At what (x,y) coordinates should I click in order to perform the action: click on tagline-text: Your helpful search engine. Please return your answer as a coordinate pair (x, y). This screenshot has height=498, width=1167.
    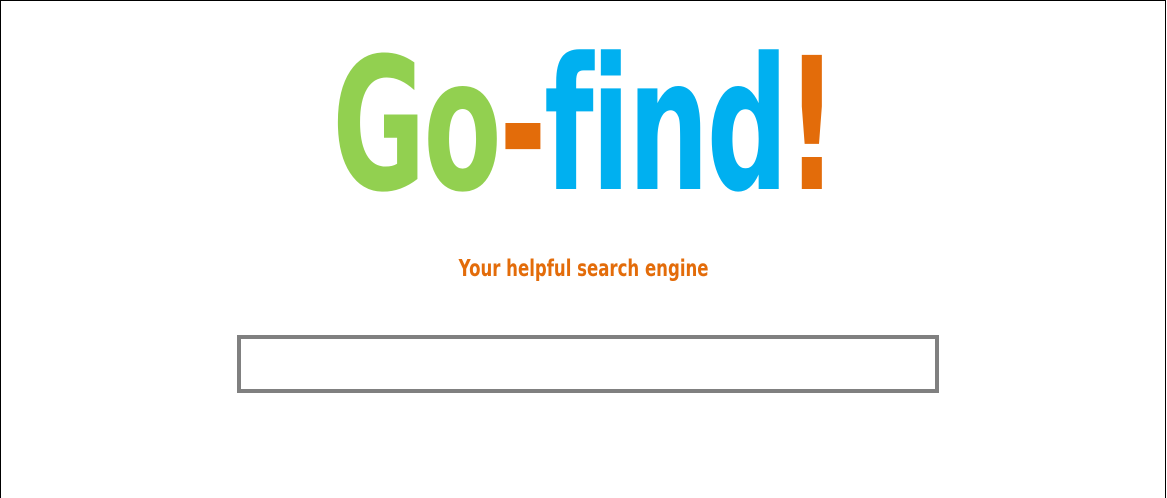
    Looking at the image, I should click on (584, 269).